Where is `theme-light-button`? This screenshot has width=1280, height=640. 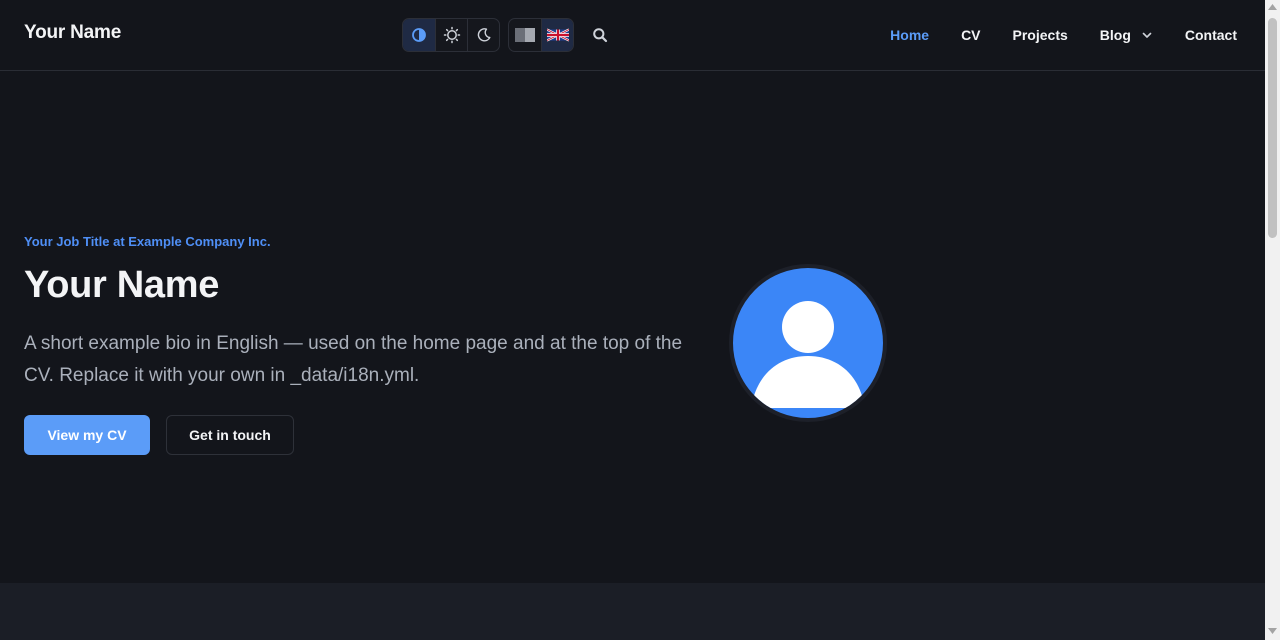
theme-light-button is located at coordinates (451, 35).